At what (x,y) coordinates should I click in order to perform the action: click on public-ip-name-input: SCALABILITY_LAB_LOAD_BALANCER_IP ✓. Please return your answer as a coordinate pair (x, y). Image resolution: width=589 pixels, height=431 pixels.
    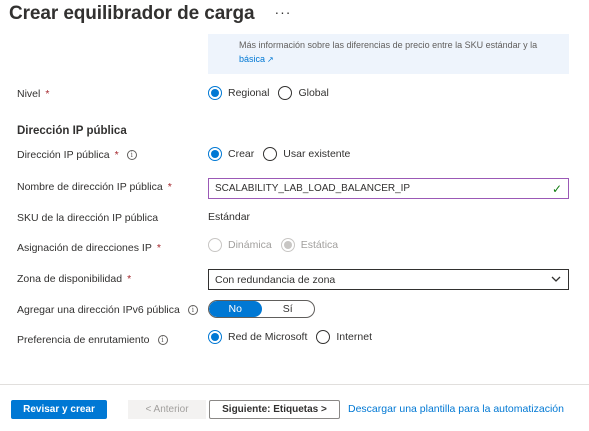
    Looking at the image, I should click on (388, 188).